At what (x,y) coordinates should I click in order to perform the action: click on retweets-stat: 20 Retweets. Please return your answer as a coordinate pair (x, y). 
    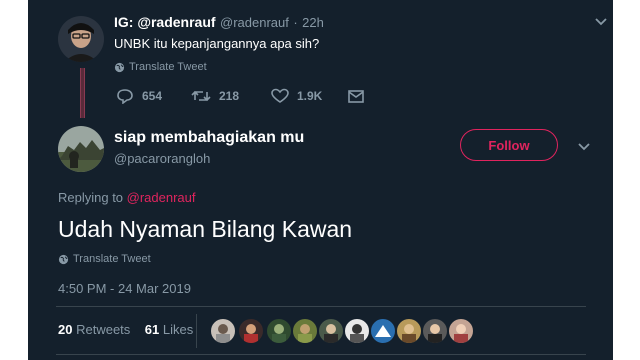
    Looking at the image, I should click on (94, 329).